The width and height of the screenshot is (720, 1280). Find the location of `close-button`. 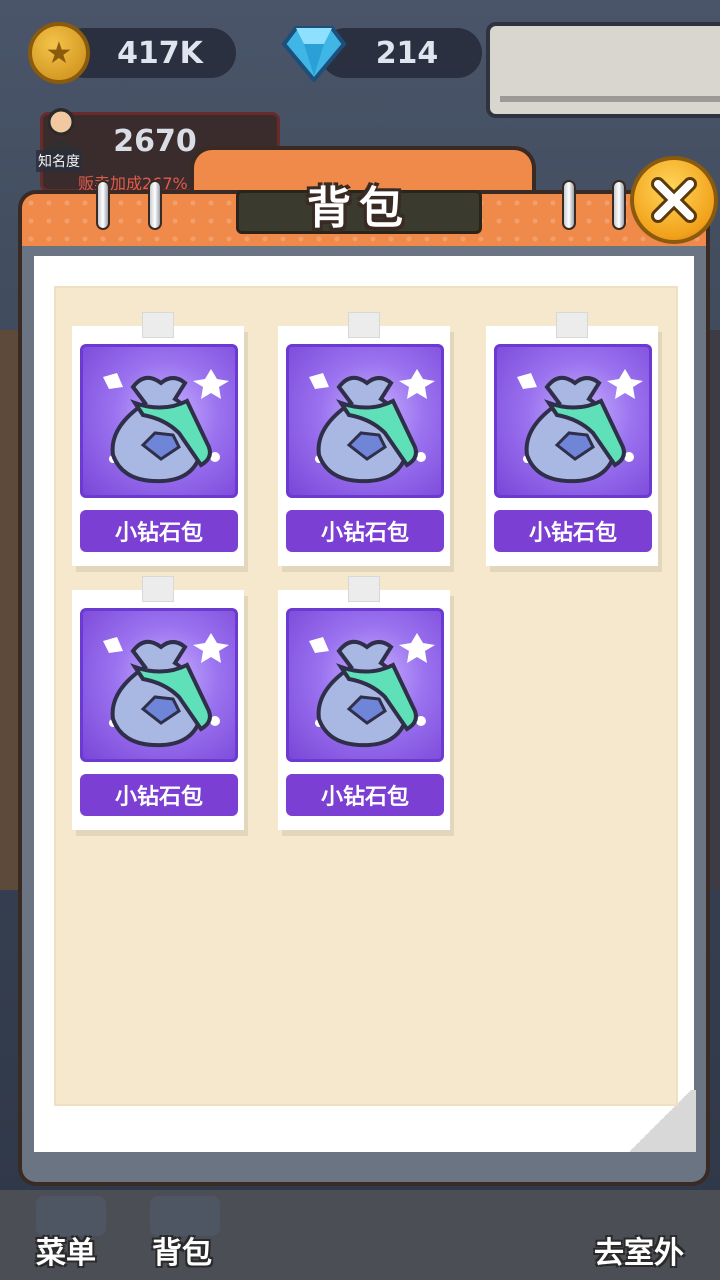

close-button is located at coordinates (674, 200).